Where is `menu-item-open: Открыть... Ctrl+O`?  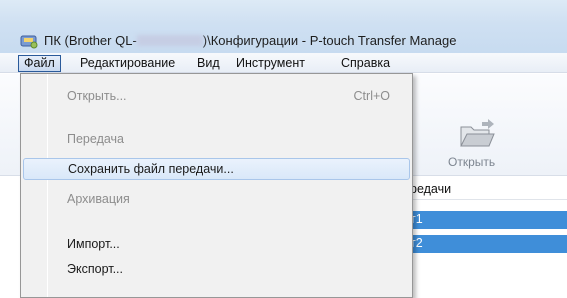 menu-item-open: Открыть... Ctrl+O is located at coordinates (216, 97).